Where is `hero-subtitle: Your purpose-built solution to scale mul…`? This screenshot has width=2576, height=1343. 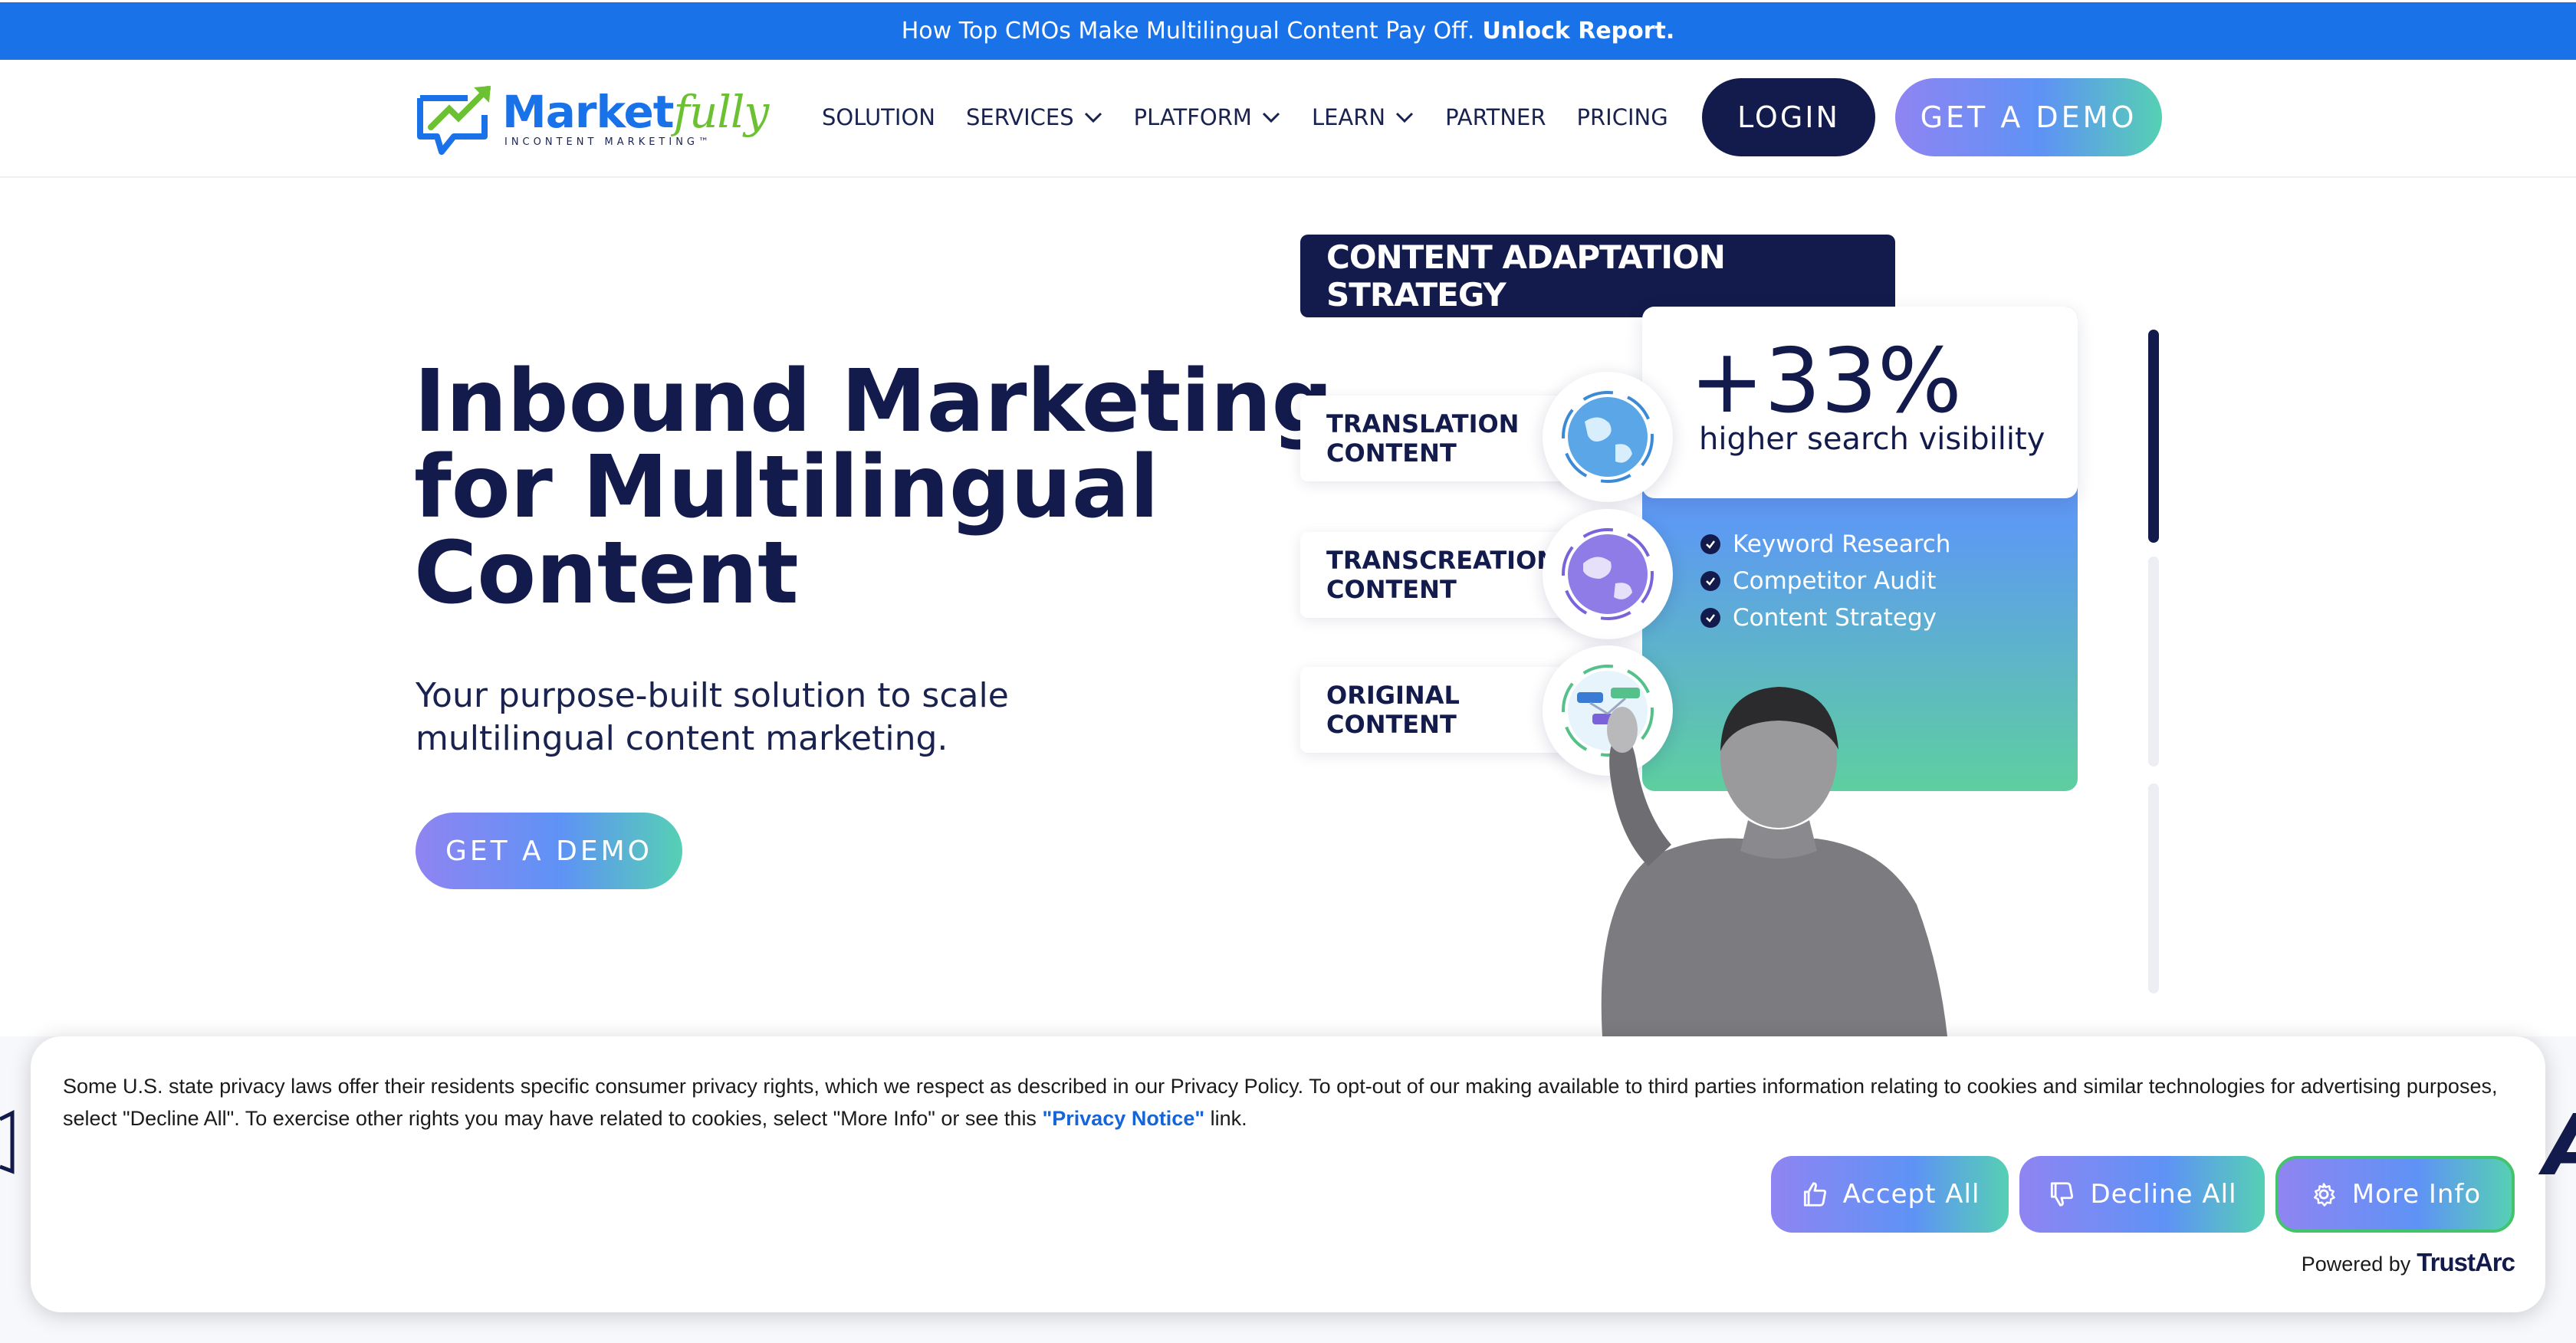
hero-subtitle: Your purpose-built solution to scale mul… is located at coordinates (712, 717).